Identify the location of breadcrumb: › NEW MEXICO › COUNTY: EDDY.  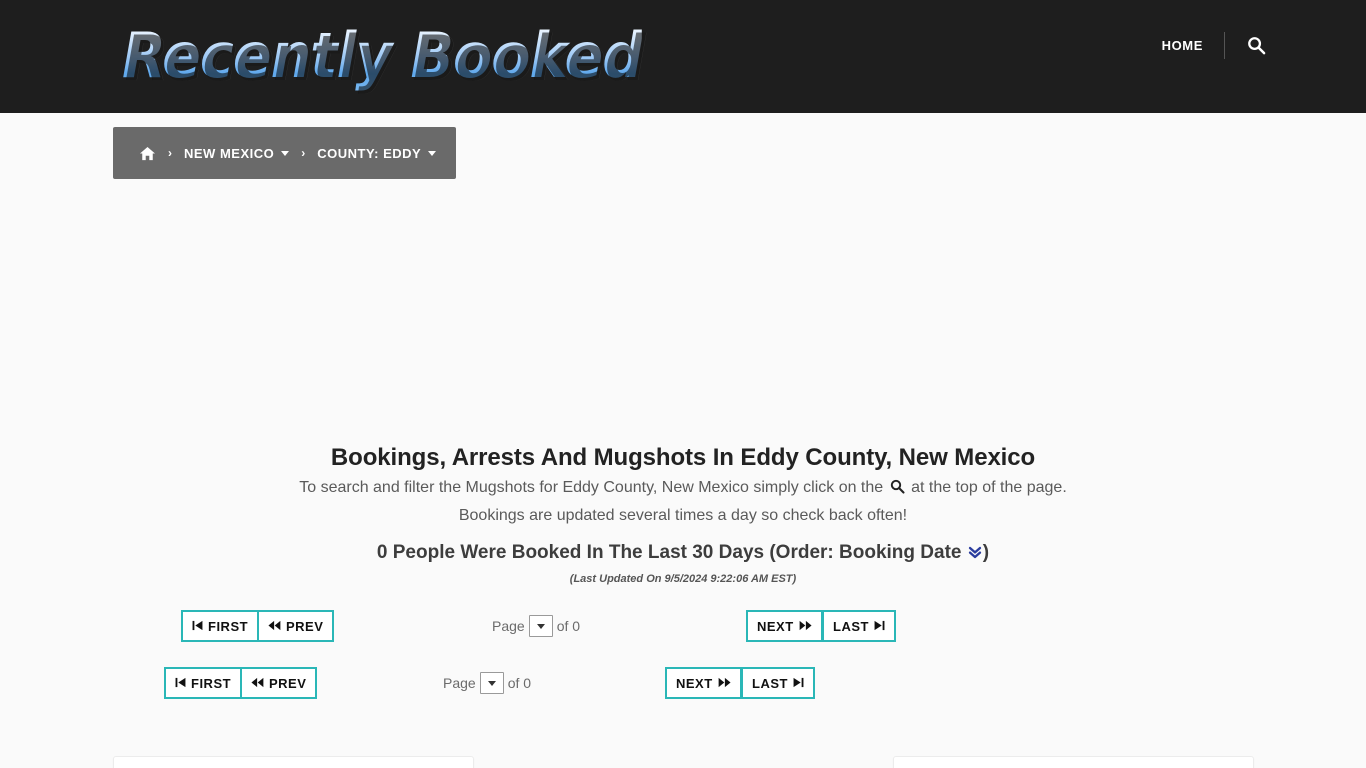
(285, 153).